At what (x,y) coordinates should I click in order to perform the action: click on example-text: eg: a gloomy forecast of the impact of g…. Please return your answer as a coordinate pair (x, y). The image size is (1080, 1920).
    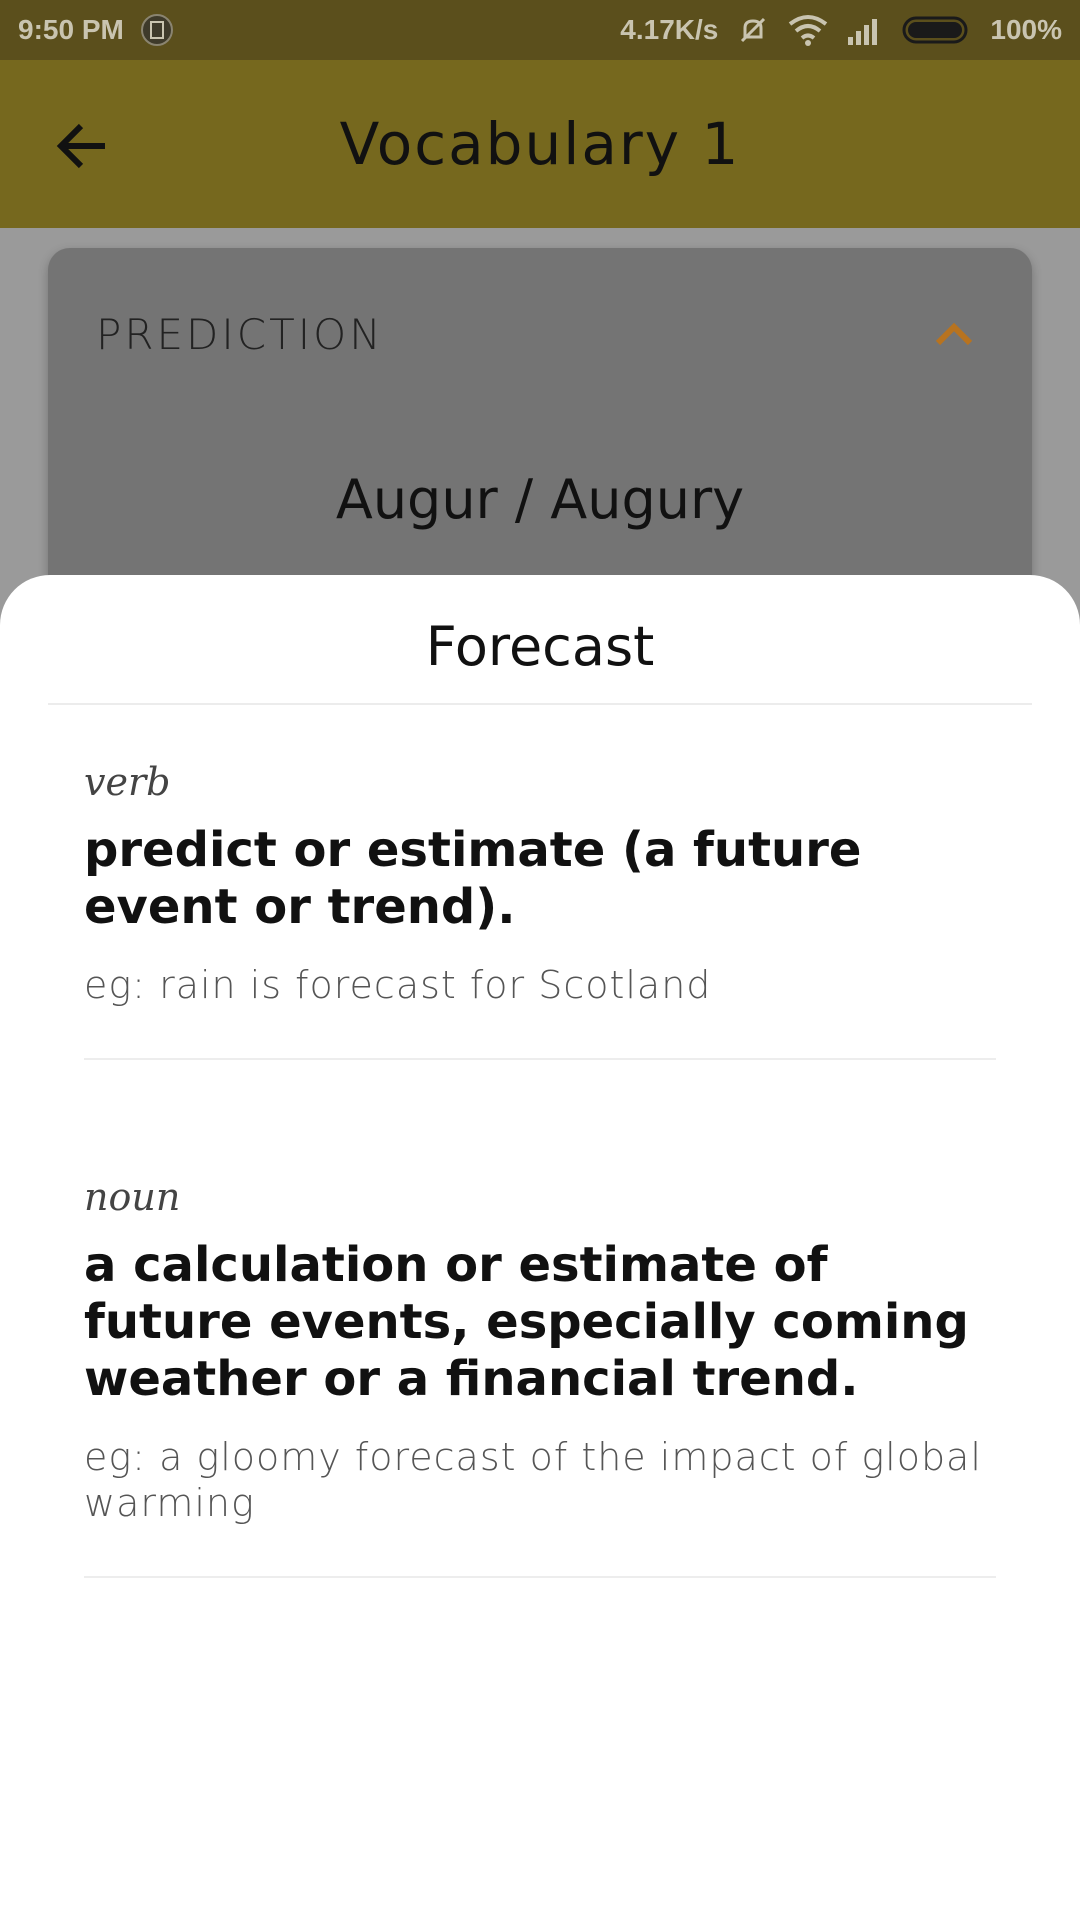
    Looking at the image, I should click on (533, 1480).